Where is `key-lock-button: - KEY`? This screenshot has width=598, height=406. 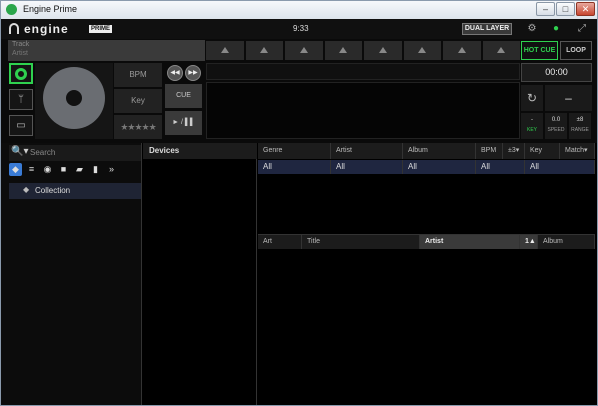
key-lock-button: - KEY is located at coordinates (532, 126).